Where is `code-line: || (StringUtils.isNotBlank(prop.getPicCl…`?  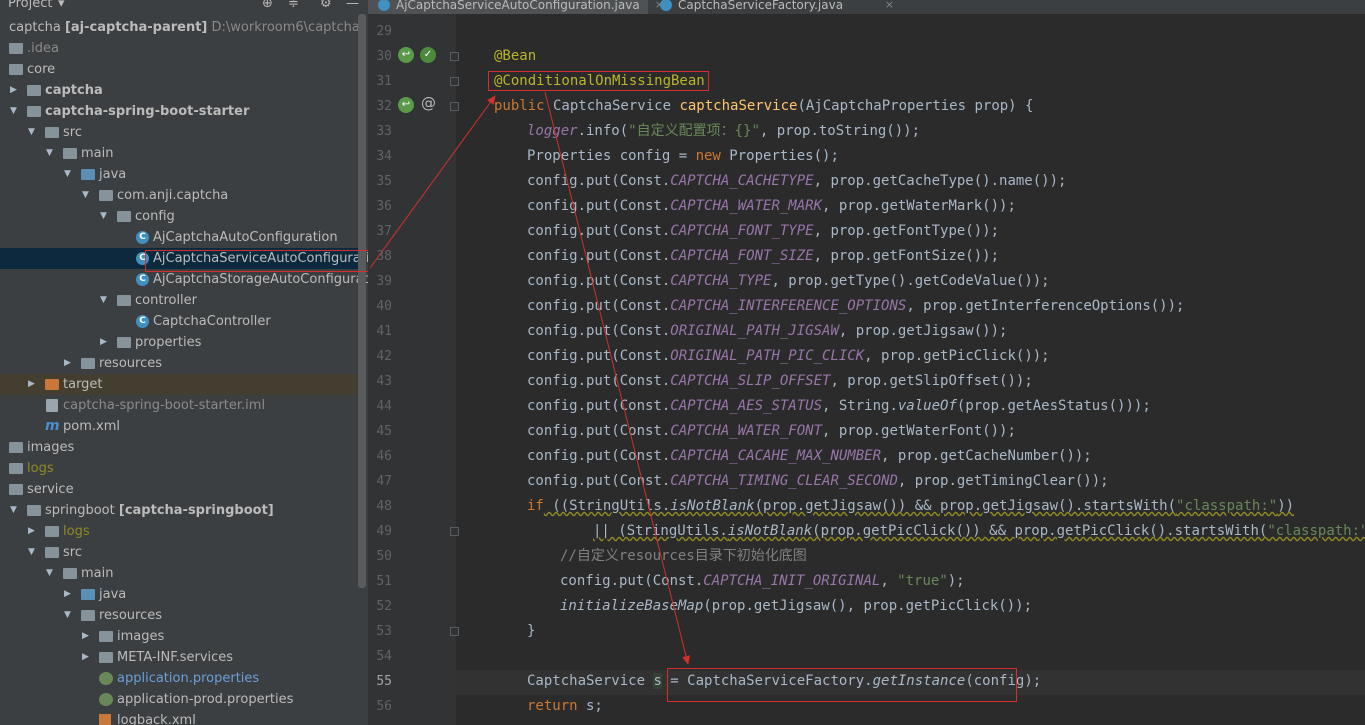
code-line: || (StringUtils.isNotBlank(prop.getPicCl… is located at coordinates (979, 531).